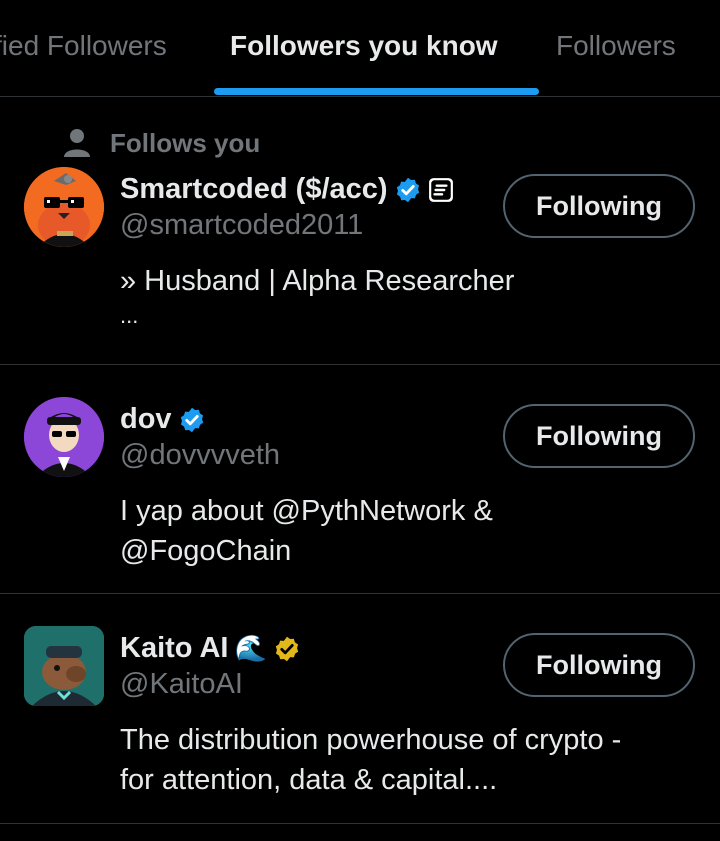  I want to click on user-handle: @smartcoded2011, so click(242, 225).